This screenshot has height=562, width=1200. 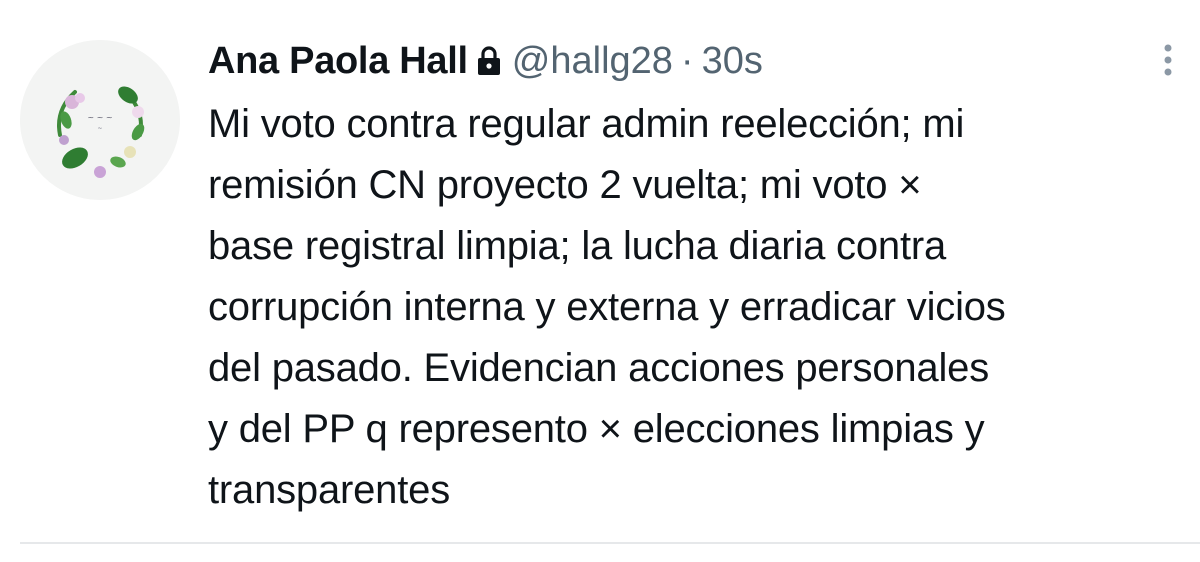 I want to click on tweet-text-line: remisión CN proyecto 2 vuelta; mi voto ×, so click(x=565, y=185).